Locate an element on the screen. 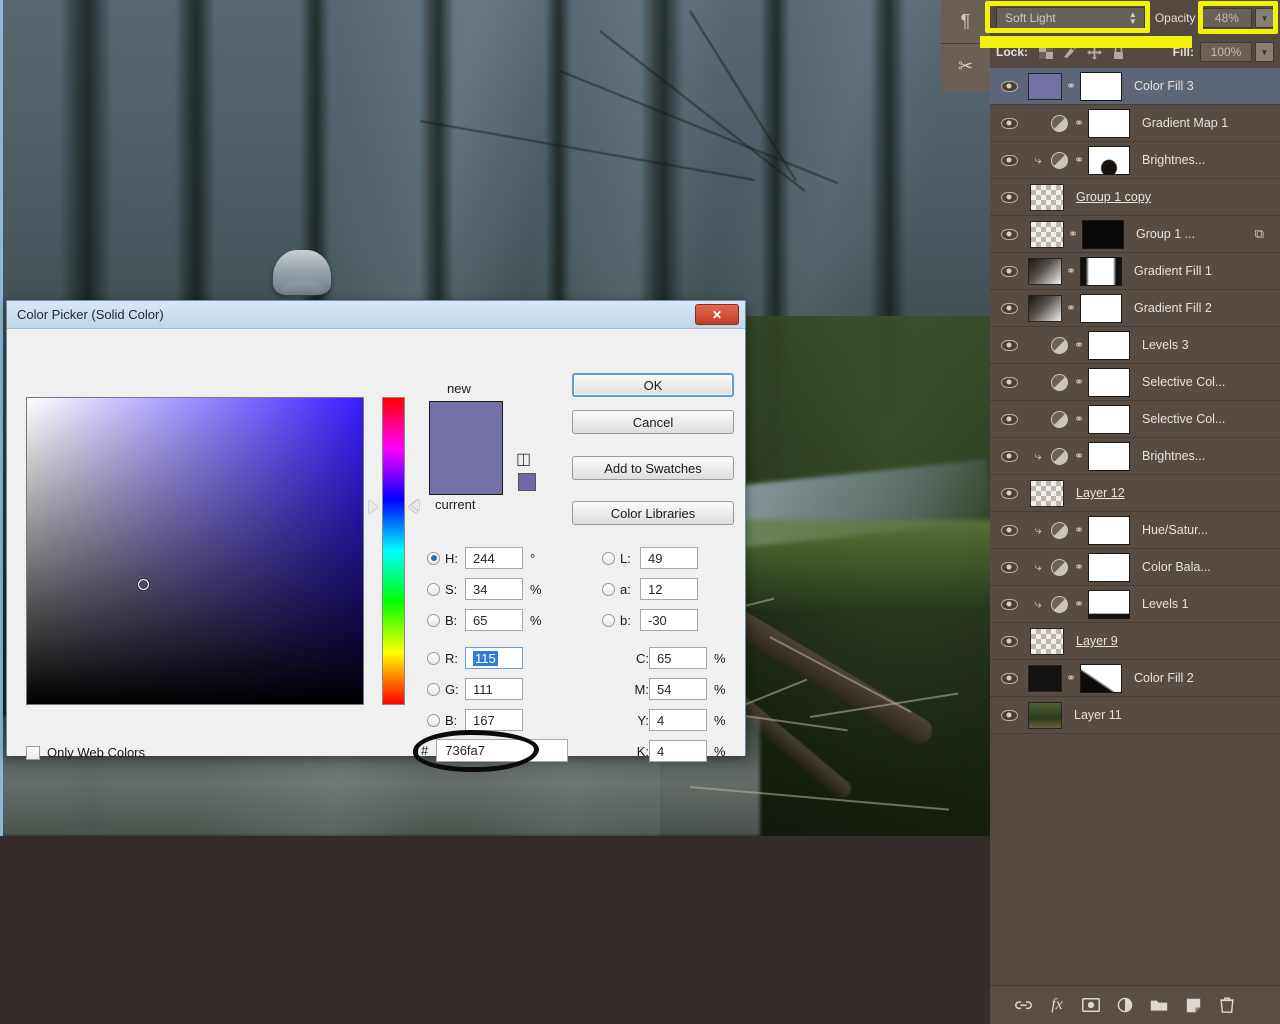 Image resolution: width=1280 pixels, height=1024 pixels. color-field-row: S: 34% is located at coordinates (484, 589).